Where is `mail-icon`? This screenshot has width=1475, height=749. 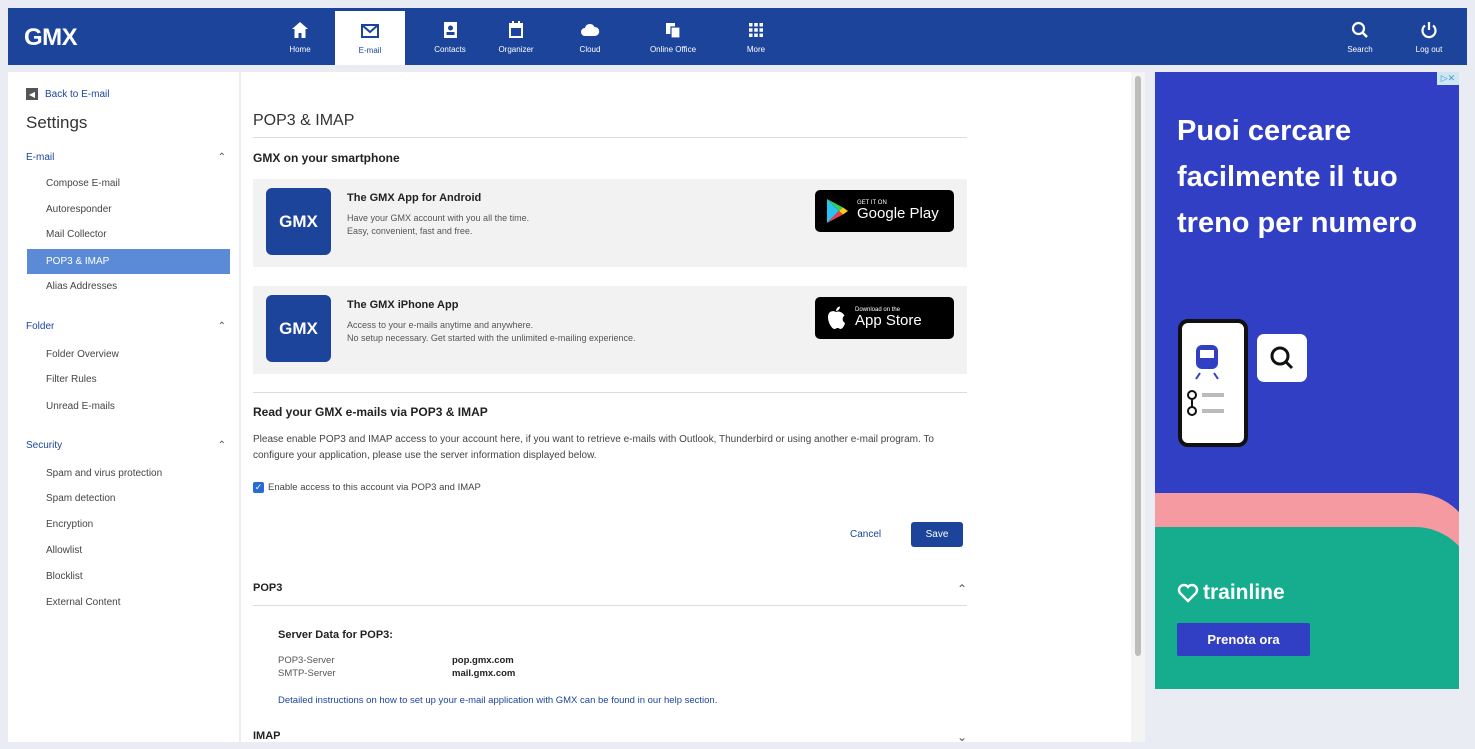
mail-icon is located at coordinates (370, 31).